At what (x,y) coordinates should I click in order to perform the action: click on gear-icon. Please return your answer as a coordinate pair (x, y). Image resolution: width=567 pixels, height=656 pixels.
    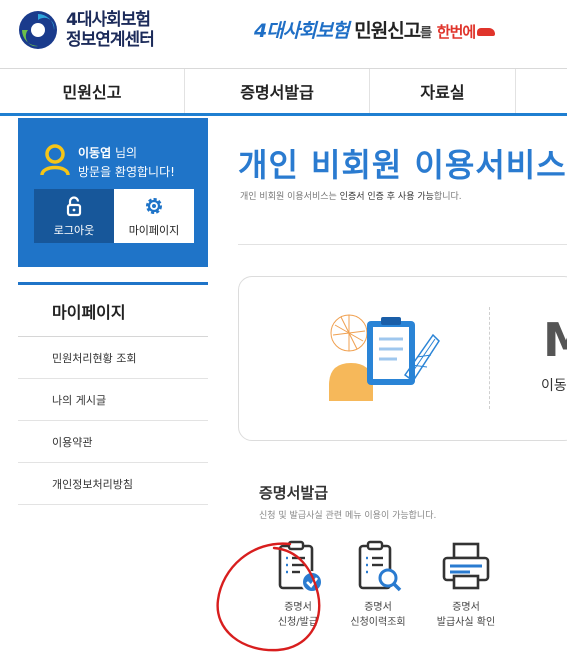
    Looking at the image, I should click on (154, 205).